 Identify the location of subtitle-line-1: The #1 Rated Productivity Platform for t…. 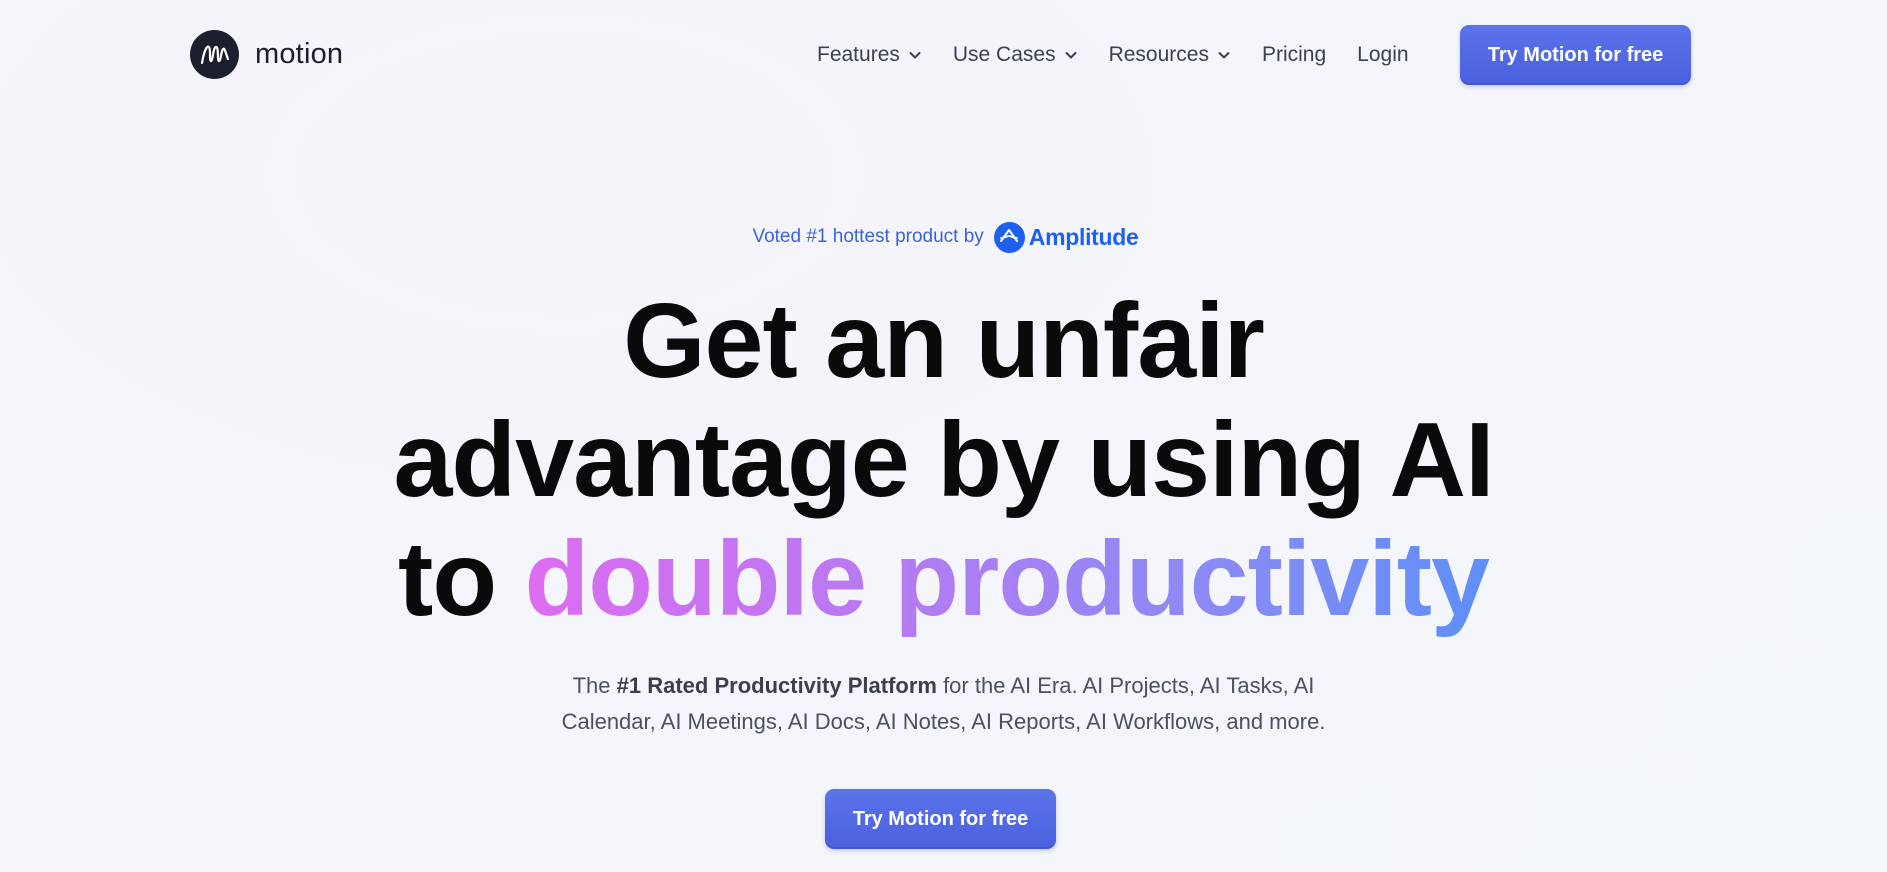
(943, 686).